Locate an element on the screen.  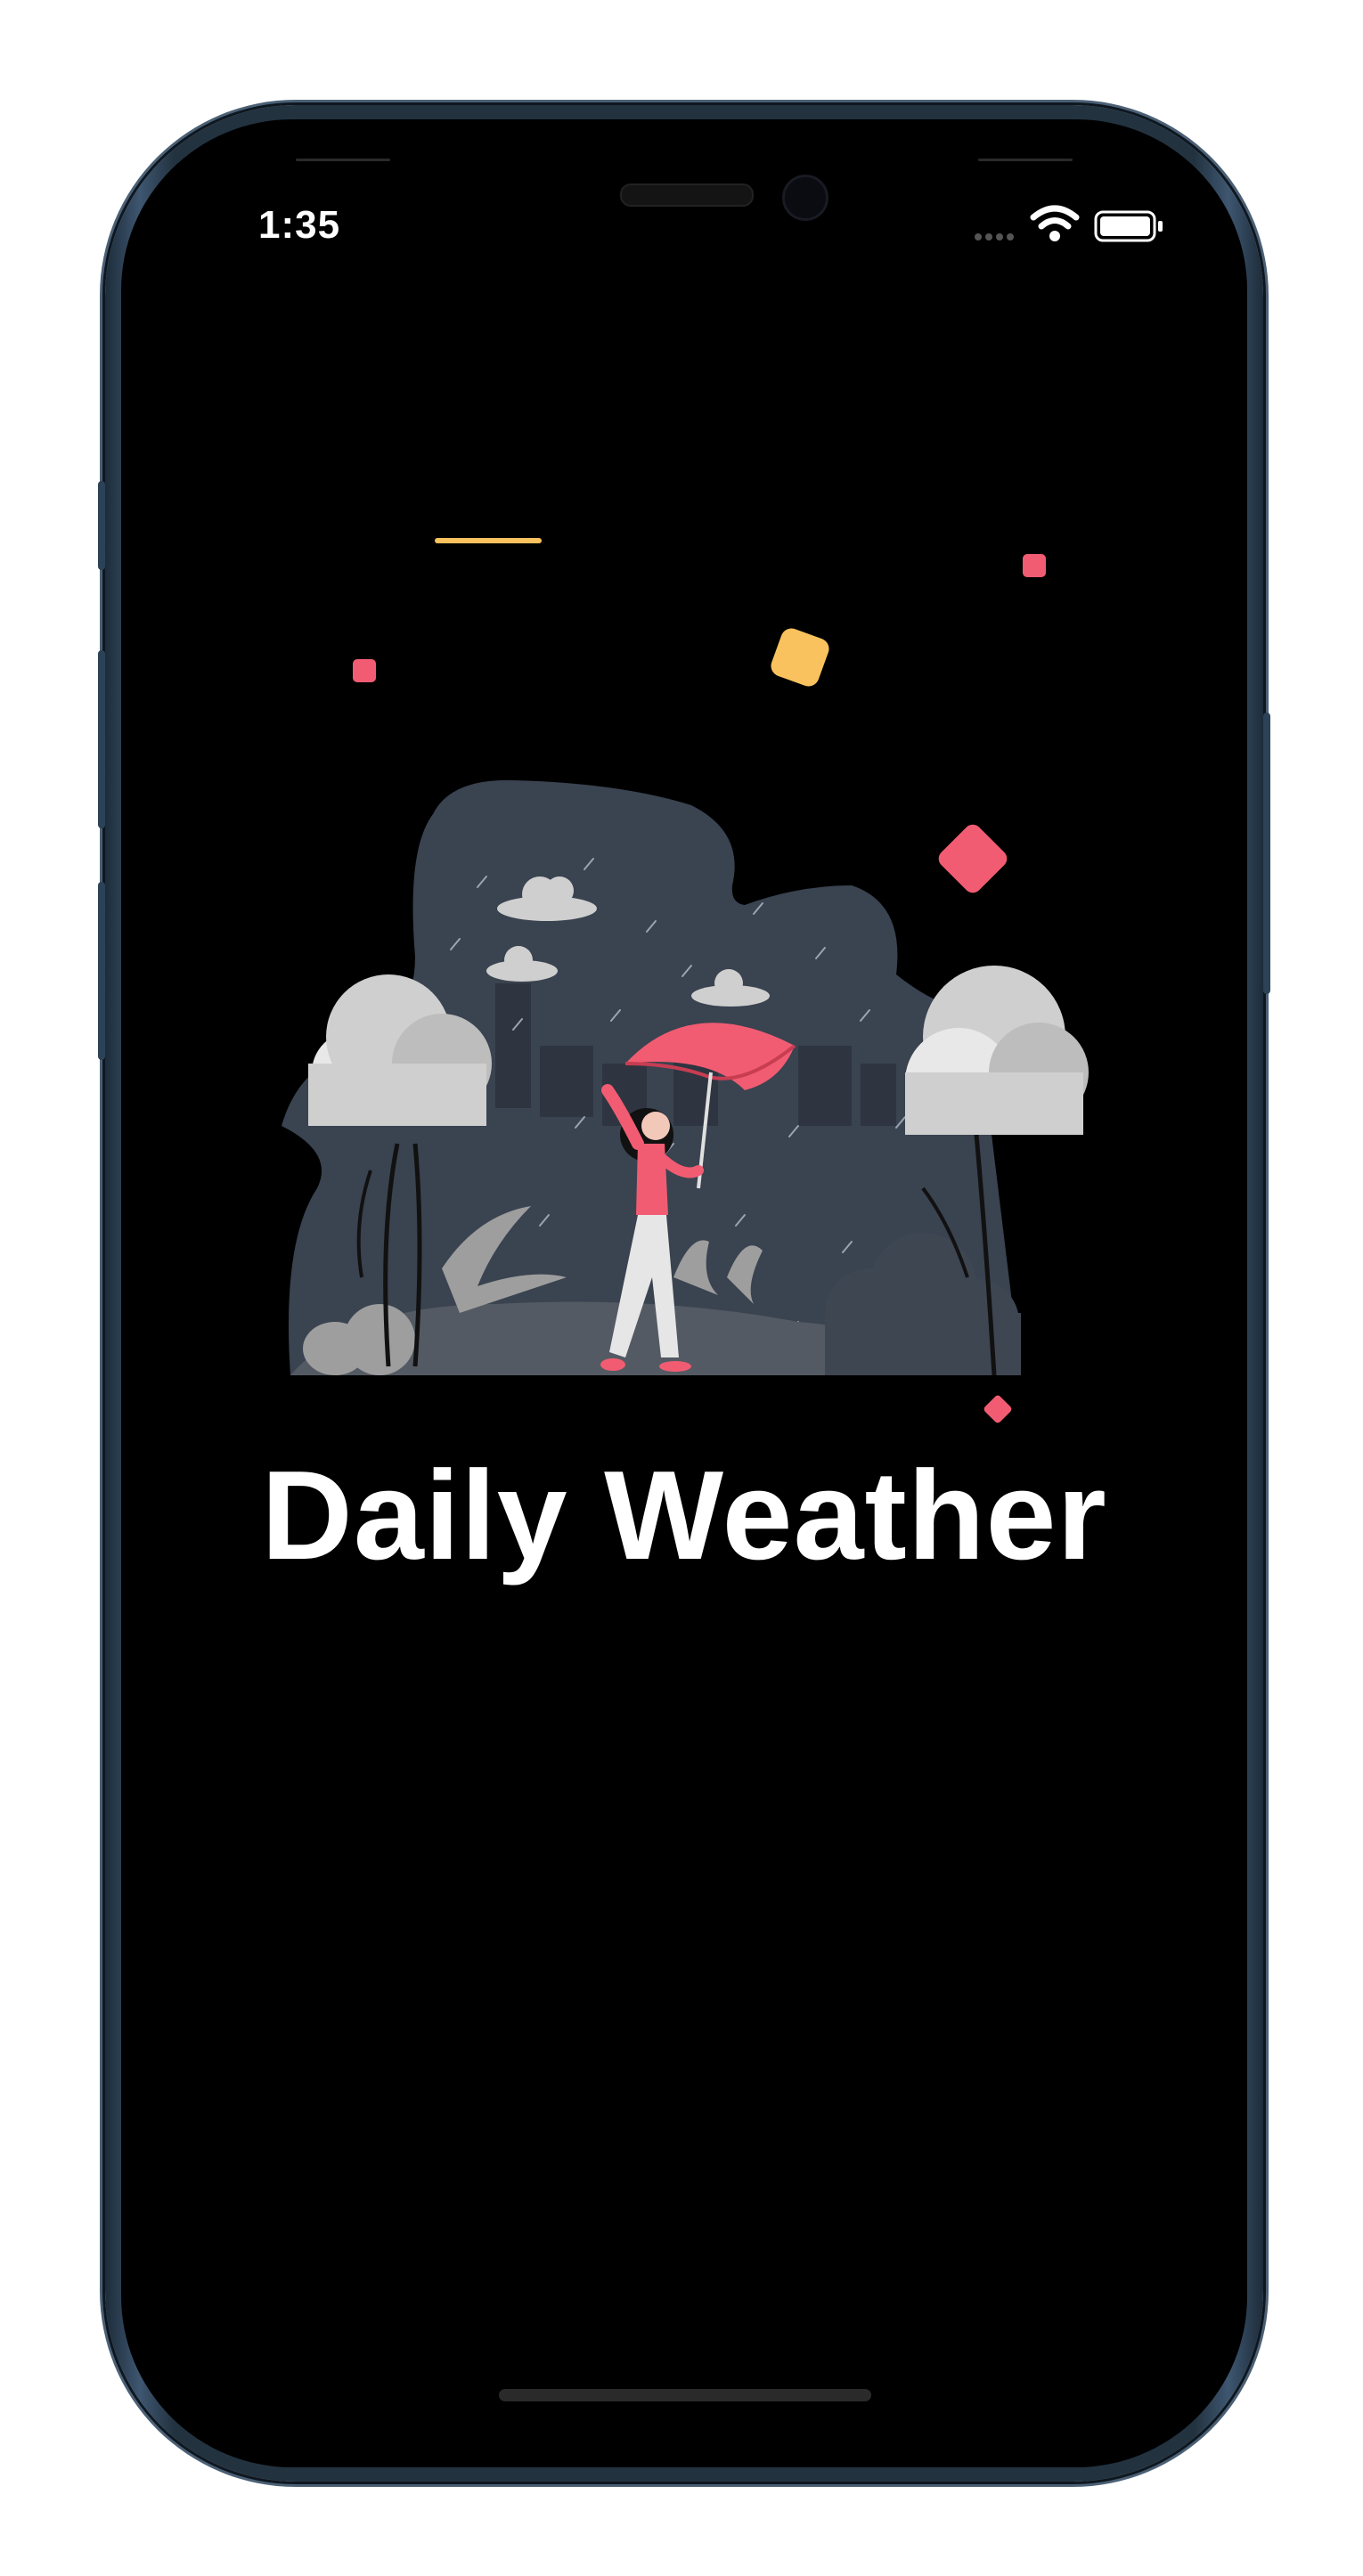
yellow-square-confetti is located at coordinates (800, 658).